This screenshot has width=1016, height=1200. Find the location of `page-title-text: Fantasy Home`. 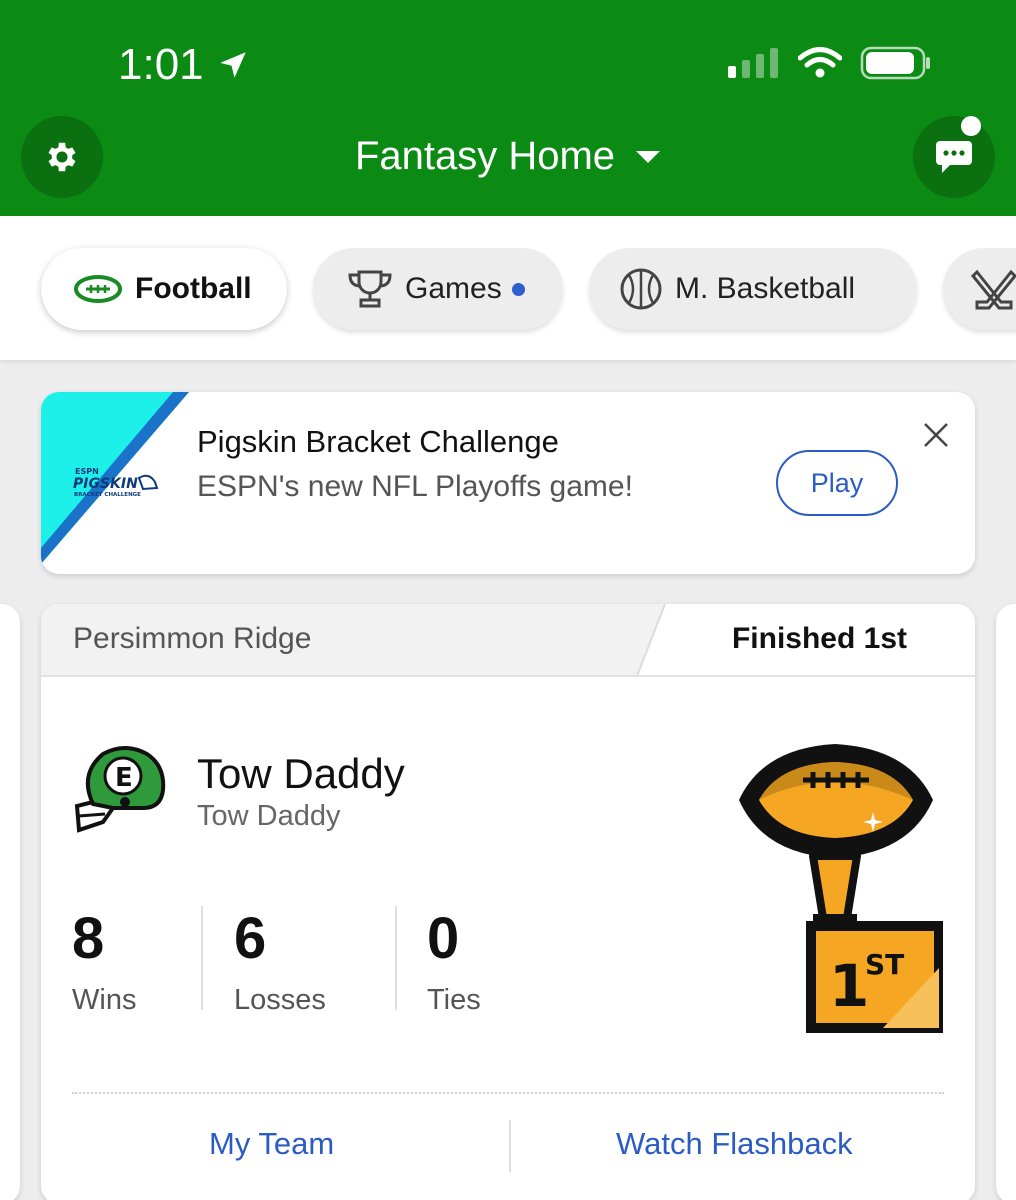

page-title-text: Fantasy Home is located at coordinates (485, 156).